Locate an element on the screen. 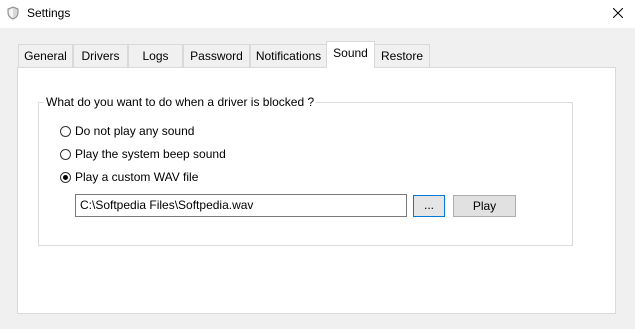  radio-system-beep: Play the system beep sound is located at coordinates (143, 154).